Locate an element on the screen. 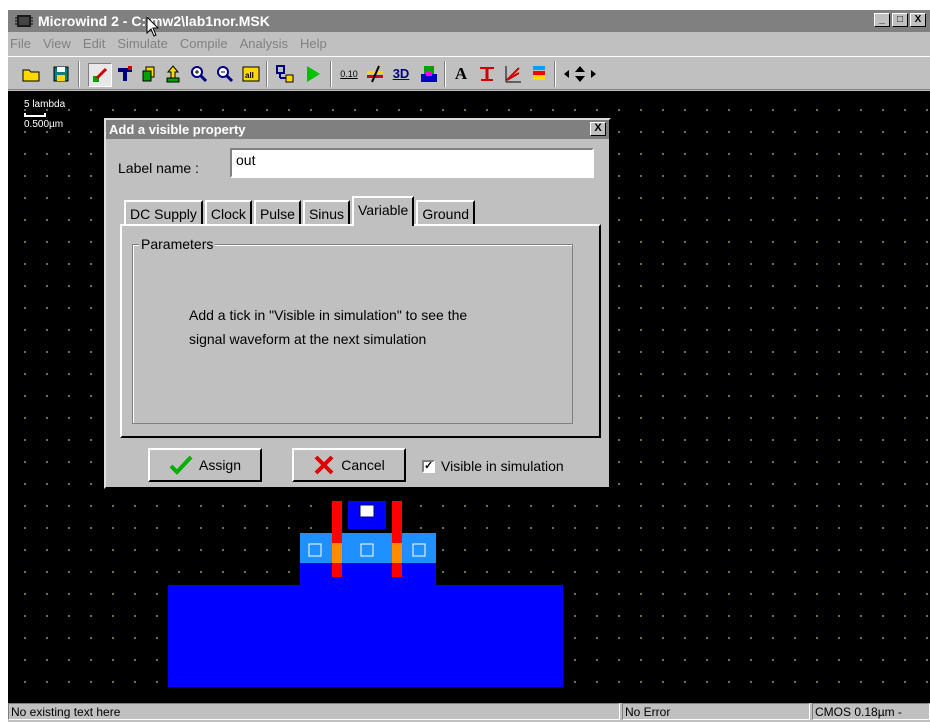 The height and width of the screenshot is (722, 930). mouse-cursor-icon is located at coordinates (153, 26).